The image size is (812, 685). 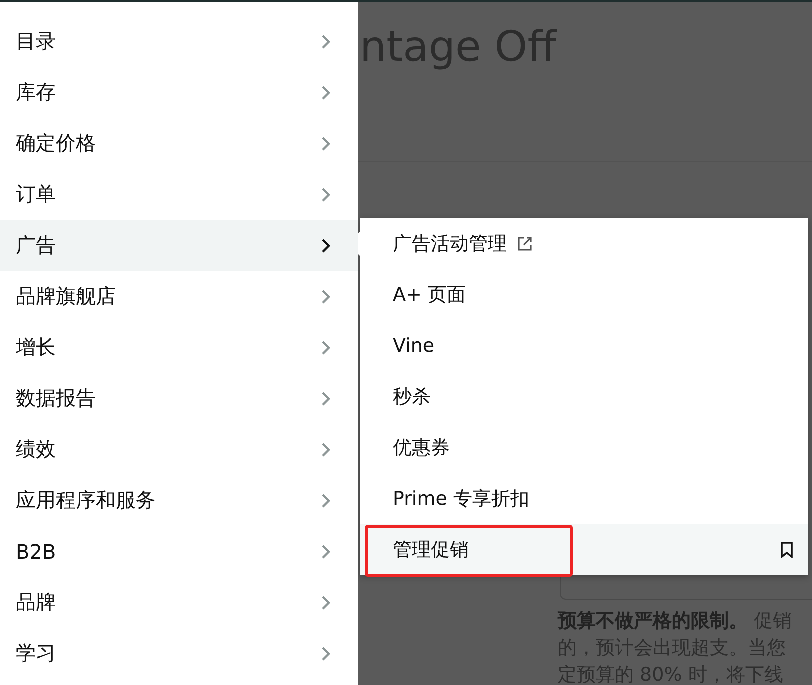 I want to click on menu-item: B2B, so click(x=179, y=551).